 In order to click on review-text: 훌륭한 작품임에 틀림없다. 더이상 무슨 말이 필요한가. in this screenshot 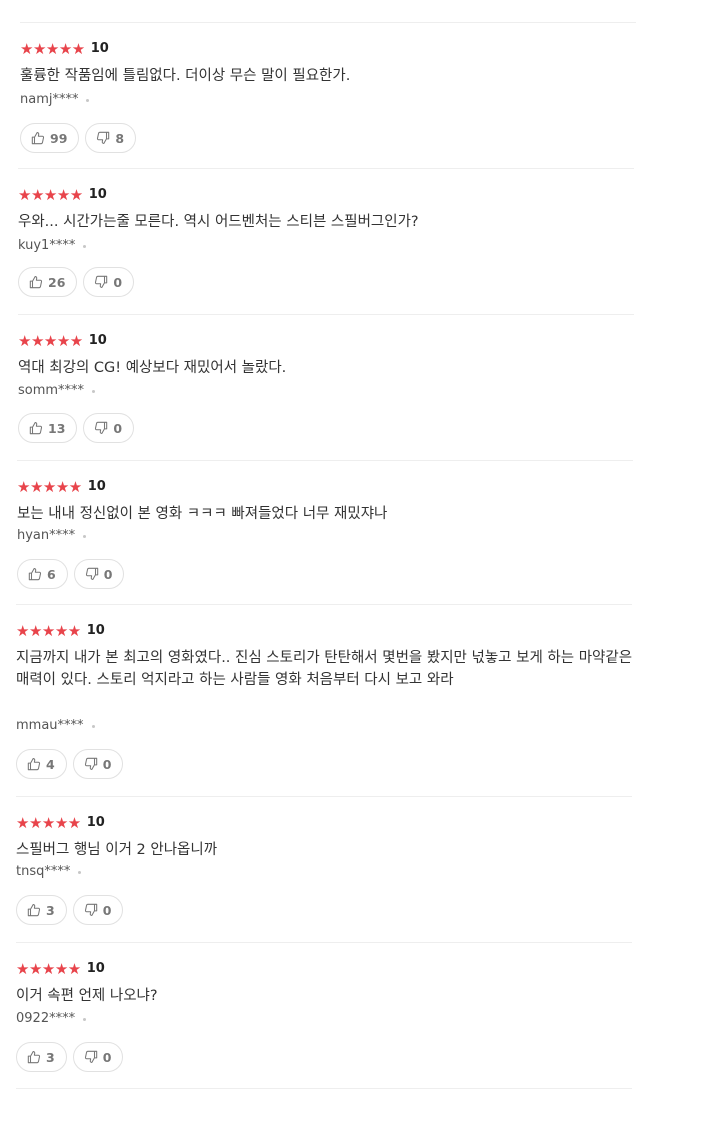, I will do `click(185, 76)`.